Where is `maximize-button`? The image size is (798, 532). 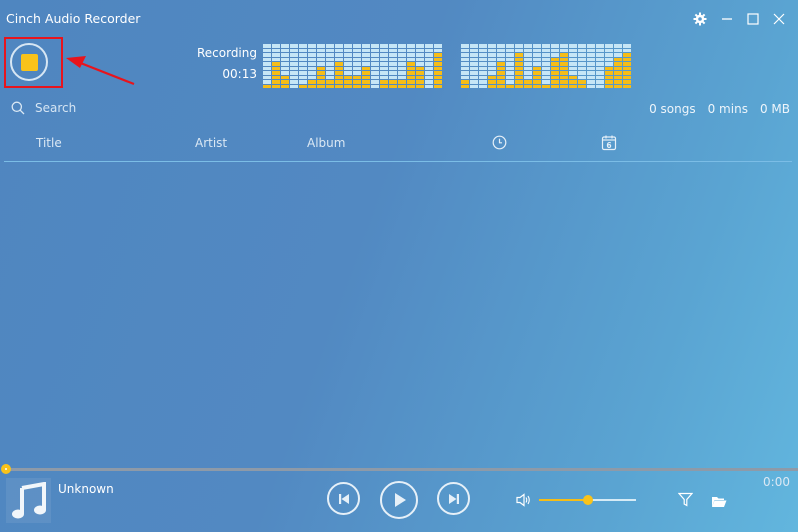
maximize-button is located at coordinates (753, 19).